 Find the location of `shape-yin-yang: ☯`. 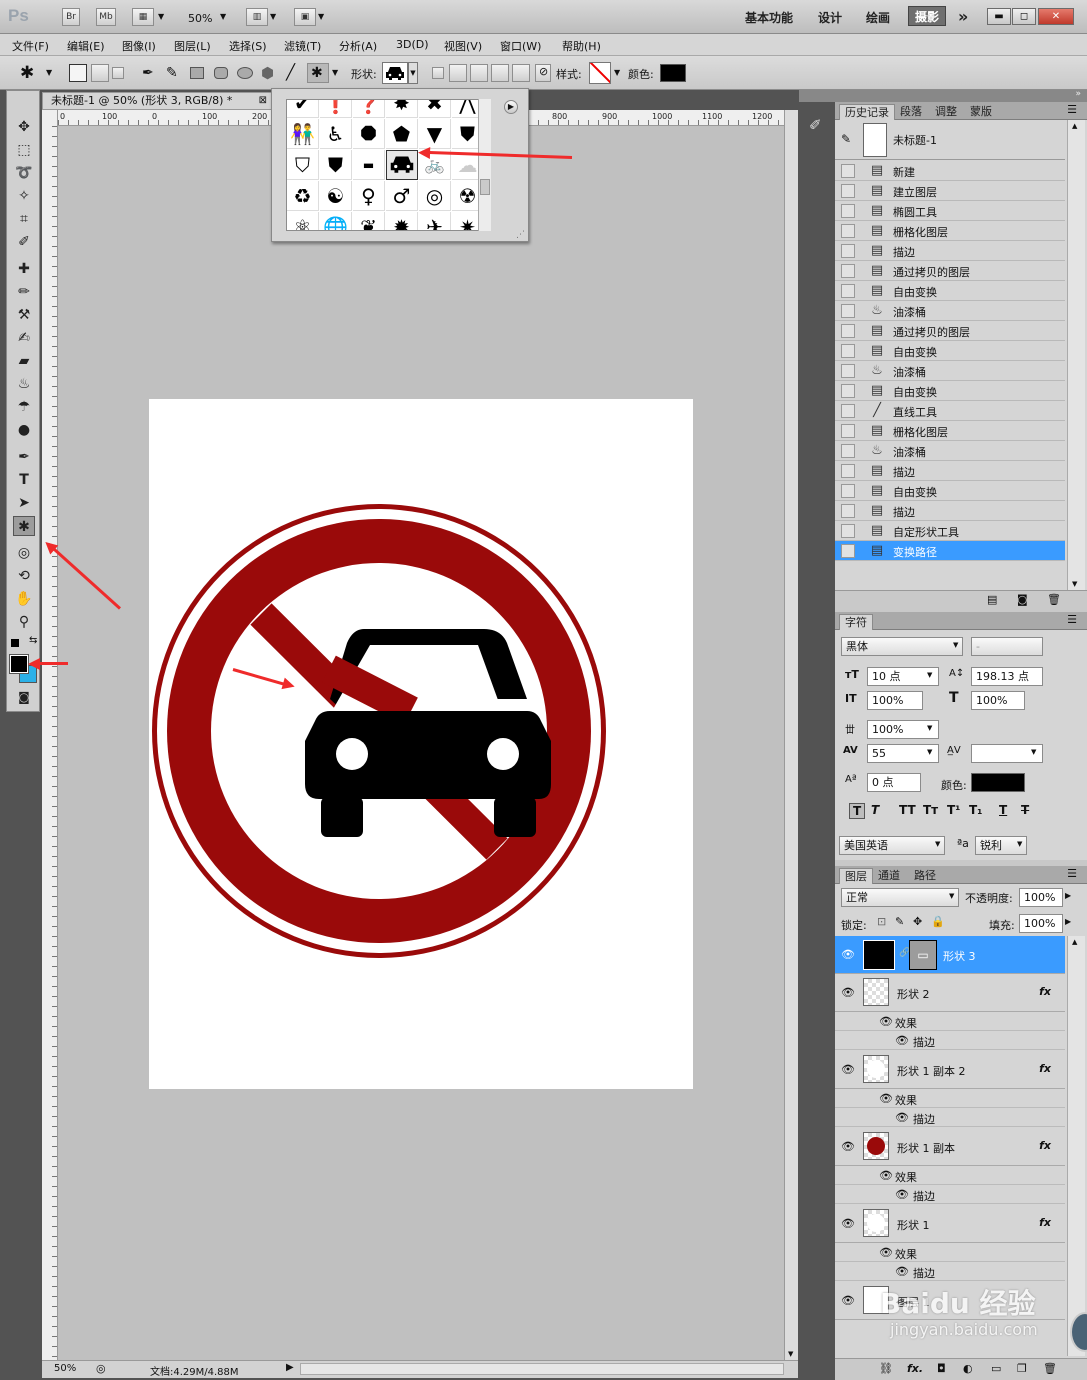

shape-yin-yang: ☯ is located at coordinates (336, 196).